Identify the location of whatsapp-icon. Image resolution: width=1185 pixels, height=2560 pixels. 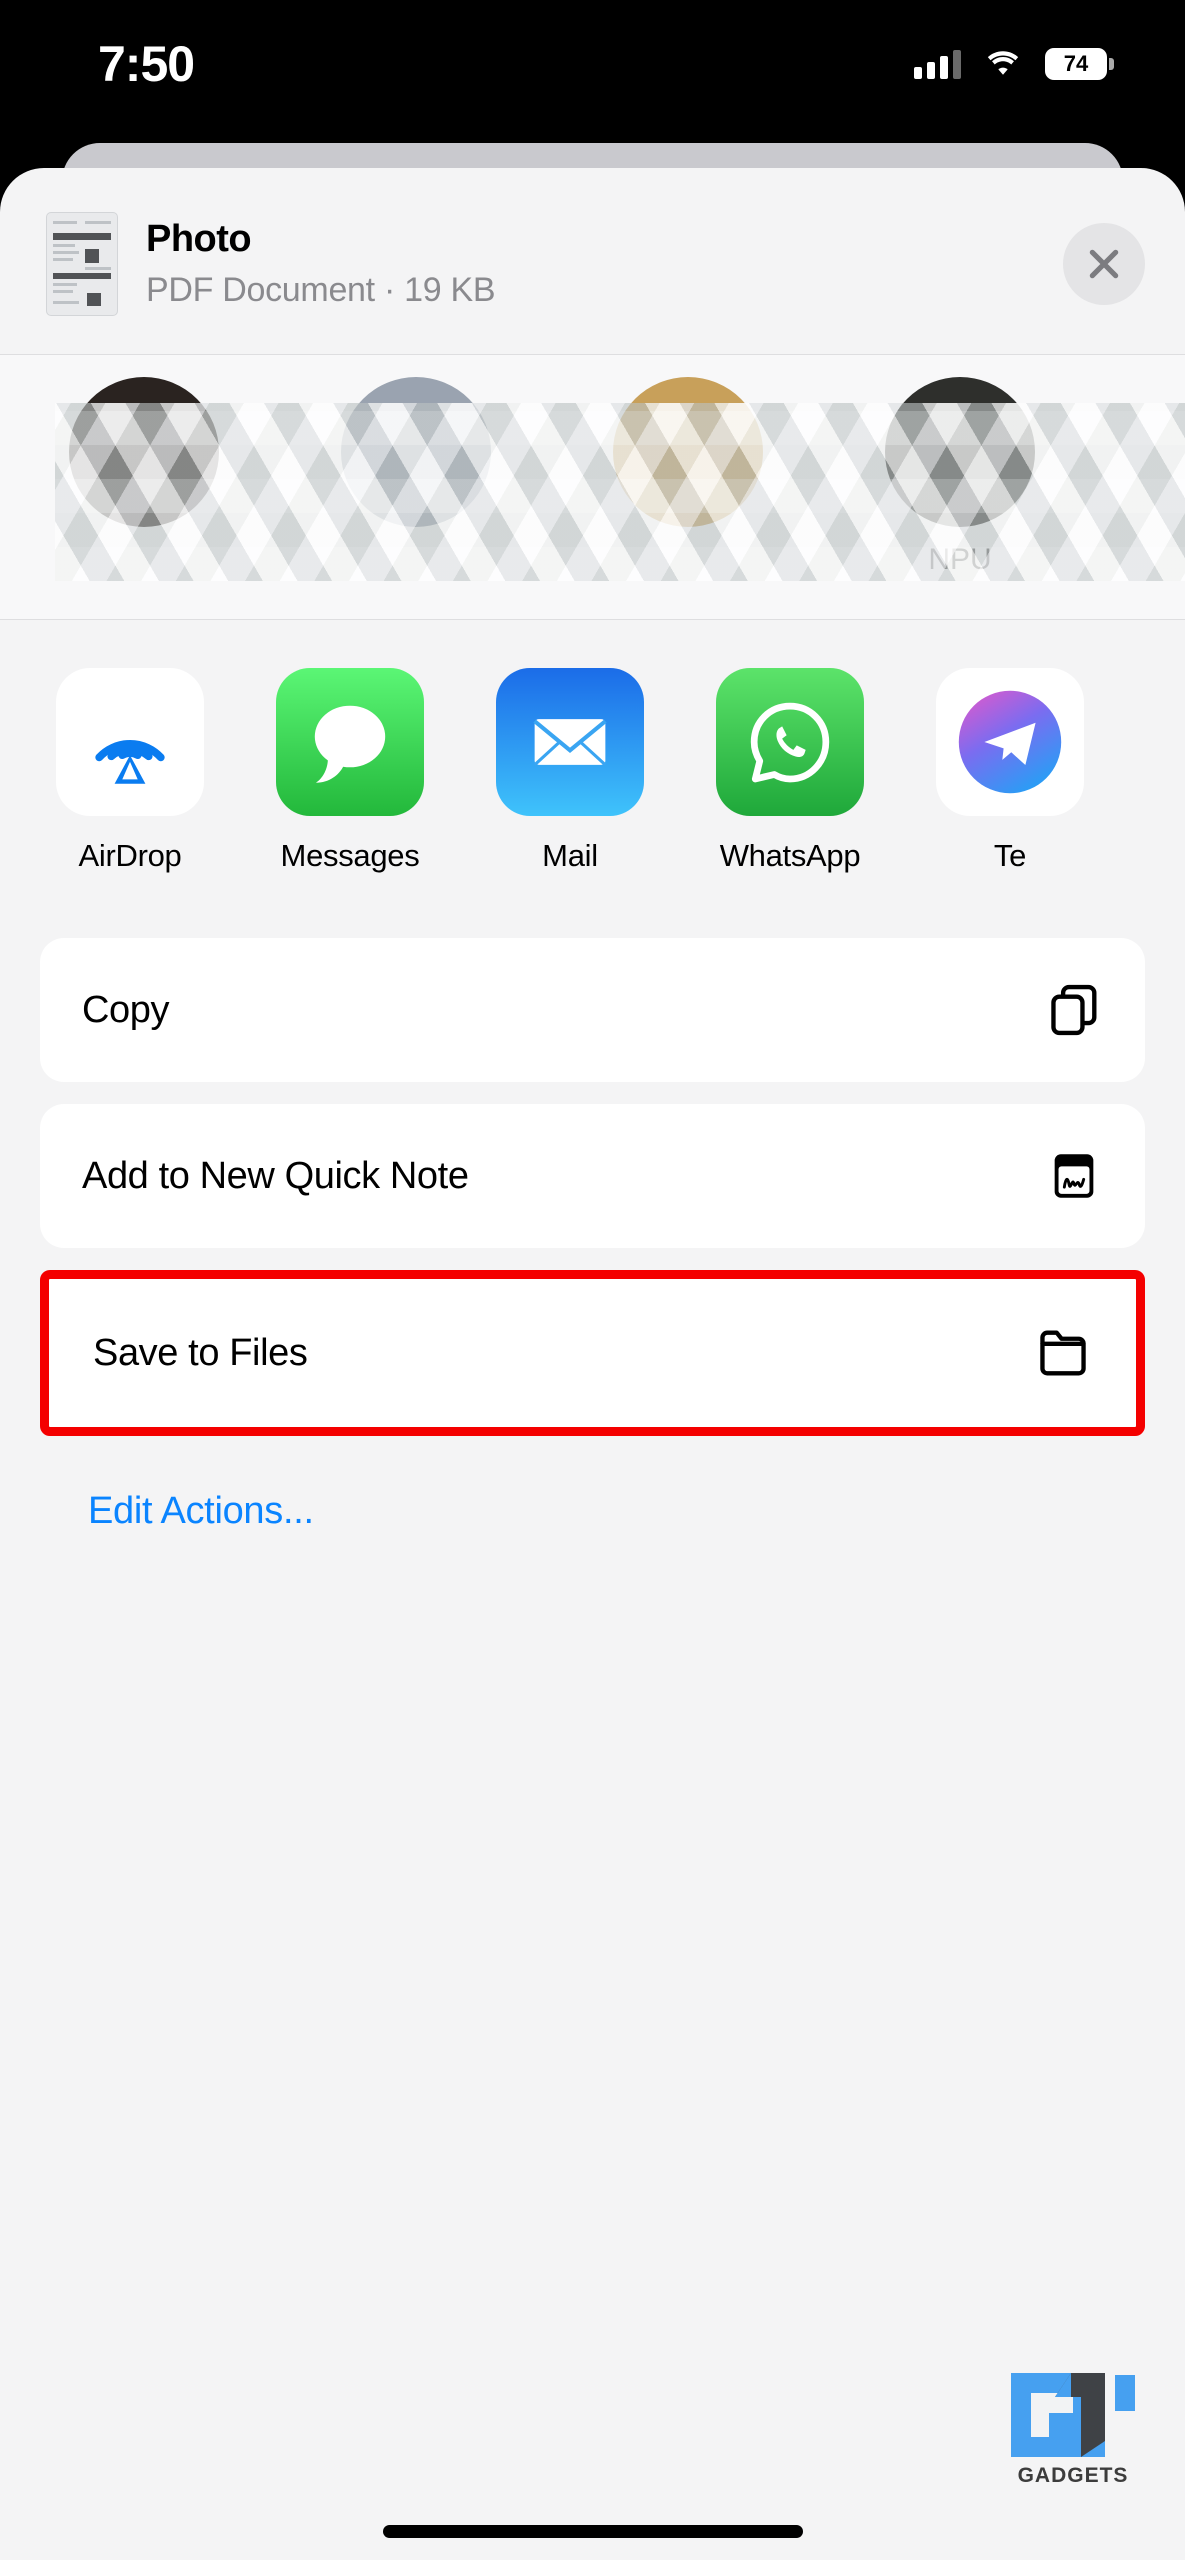
(790, 742).